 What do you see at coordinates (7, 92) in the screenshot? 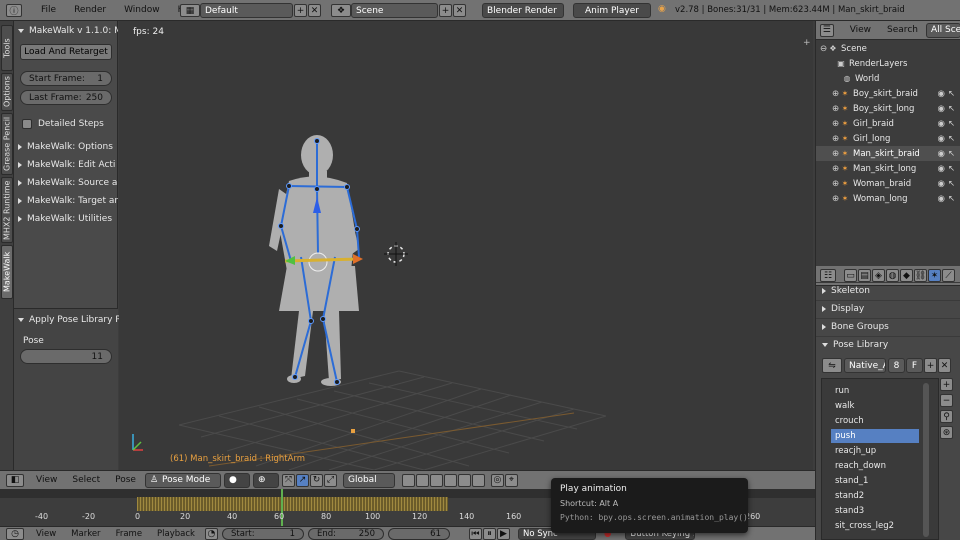
I see `tab-options: Options` at bounding box center [7, 92].